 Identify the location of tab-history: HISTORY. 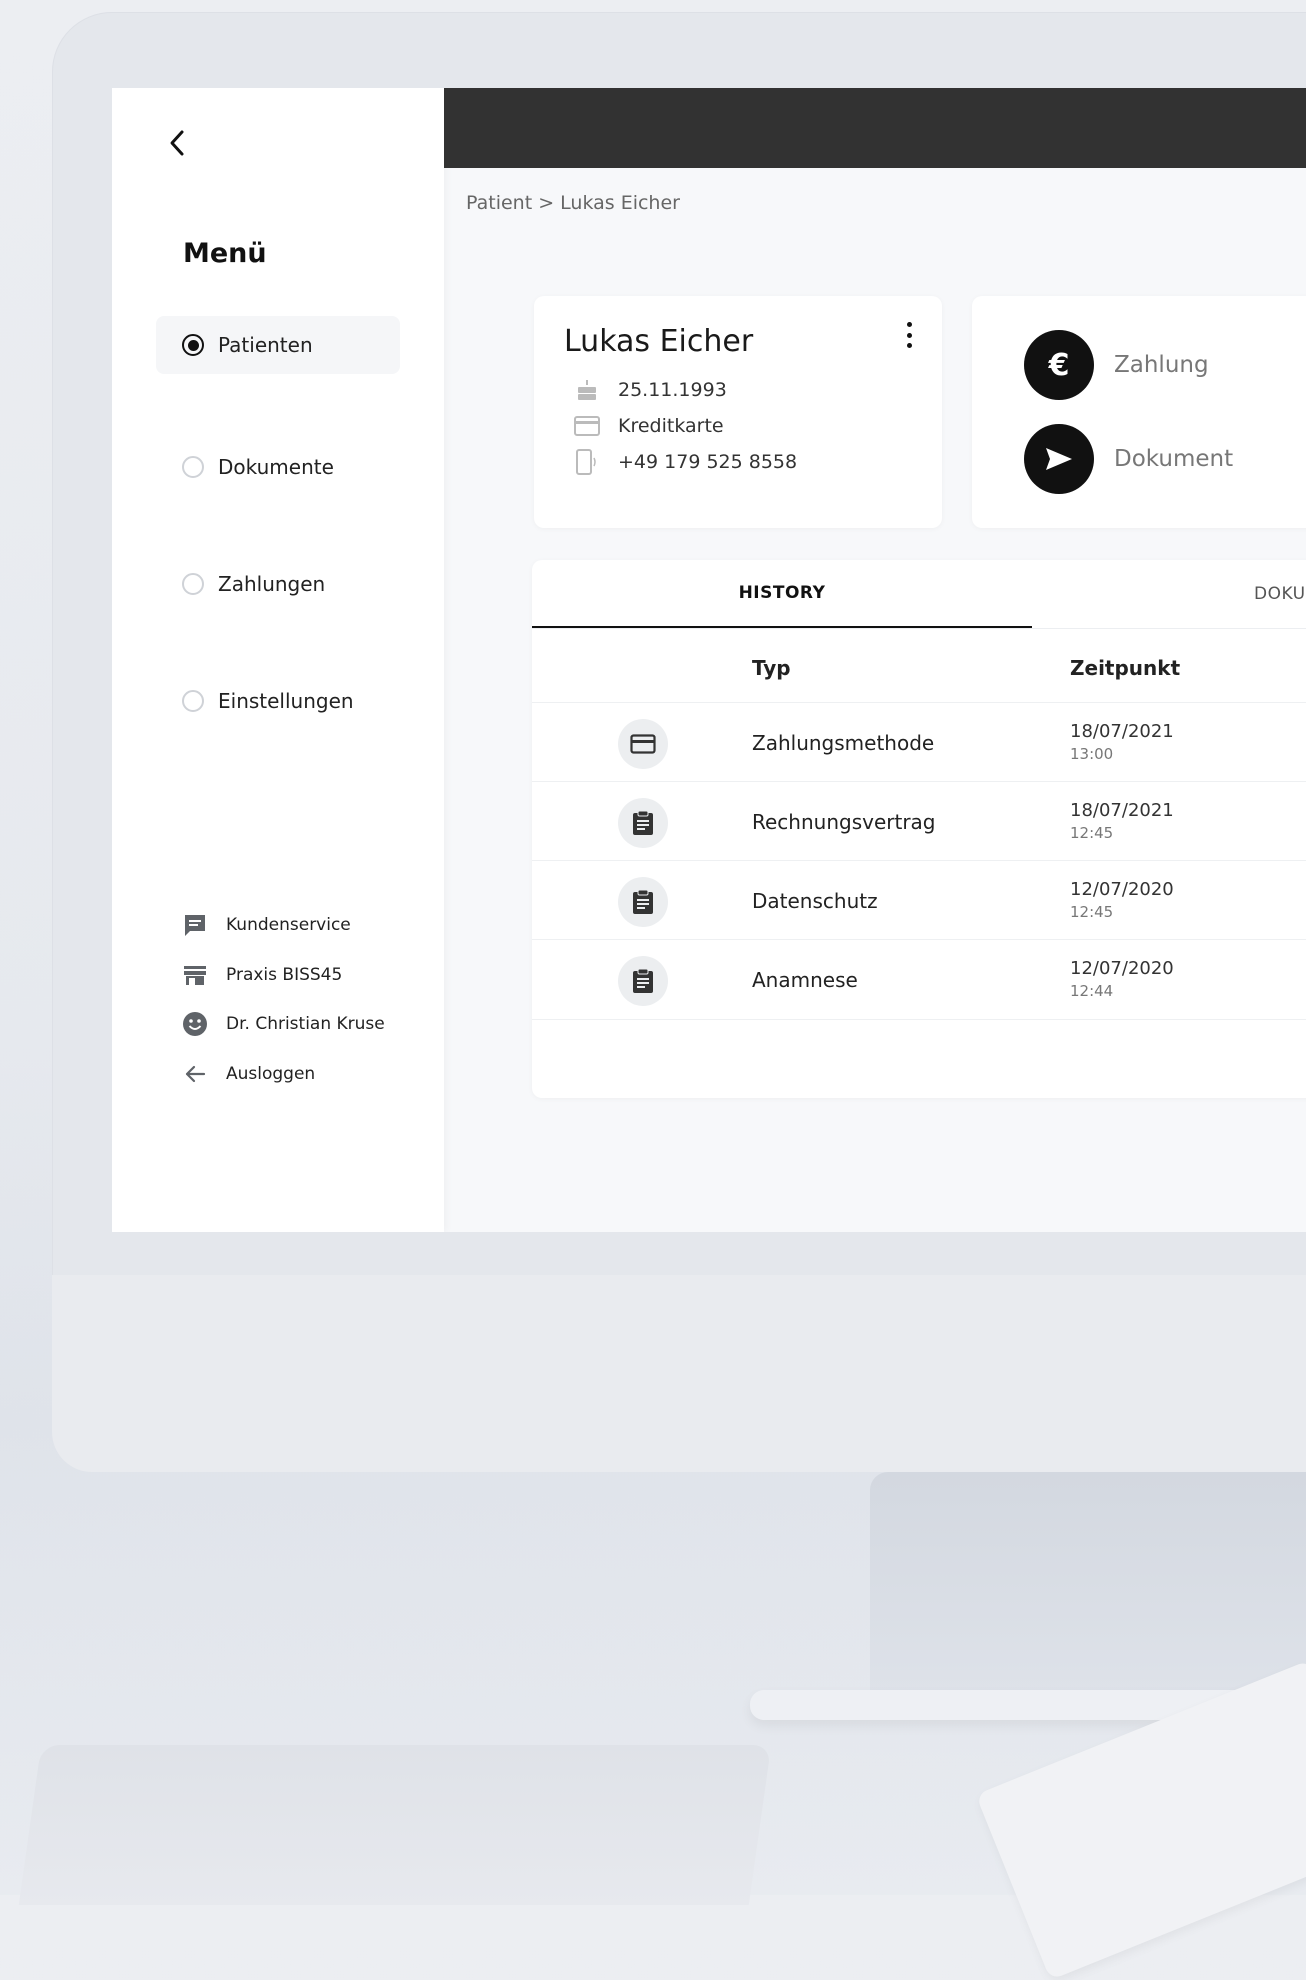
(782, 594).